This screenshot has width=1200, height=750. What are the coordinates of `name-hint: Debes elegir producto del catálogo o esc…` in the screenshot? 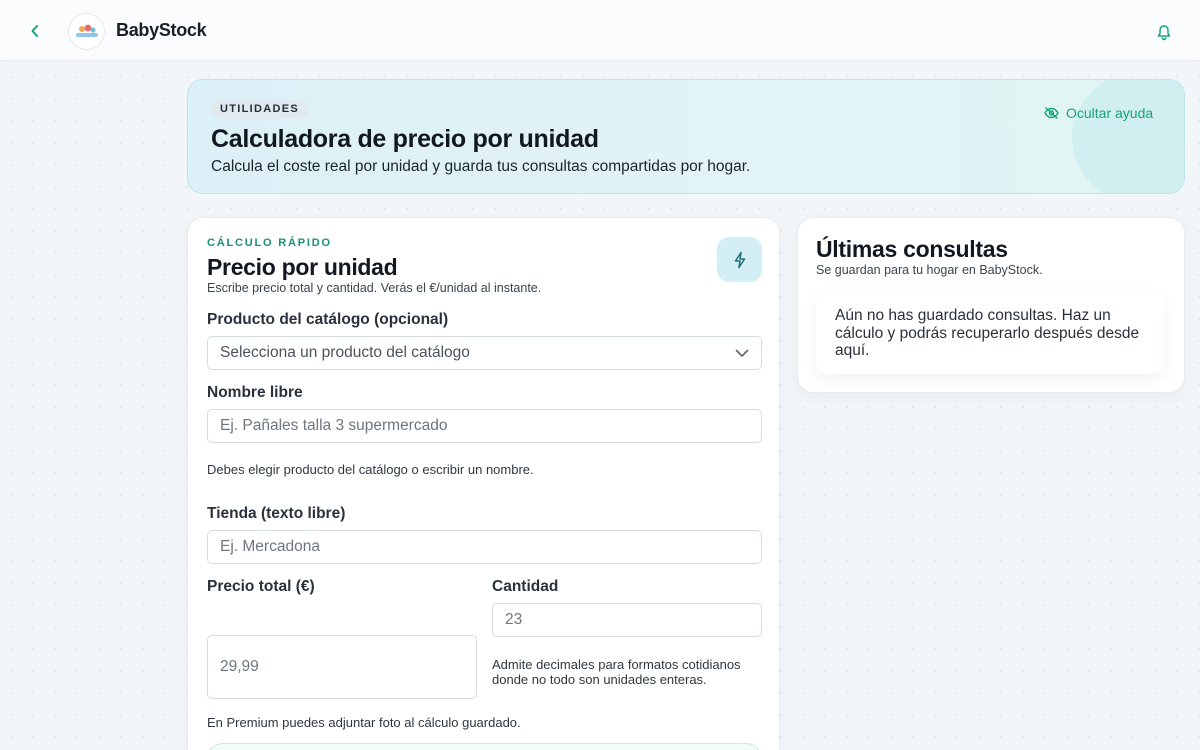 It's located at (370, 469).